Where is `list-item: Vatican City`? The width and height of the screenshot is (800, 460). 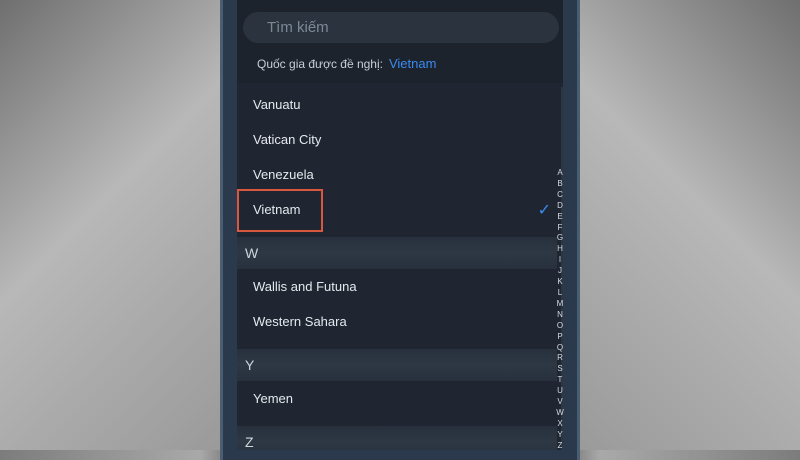
list-item: Vatican City is located at coordinates (397, 139).